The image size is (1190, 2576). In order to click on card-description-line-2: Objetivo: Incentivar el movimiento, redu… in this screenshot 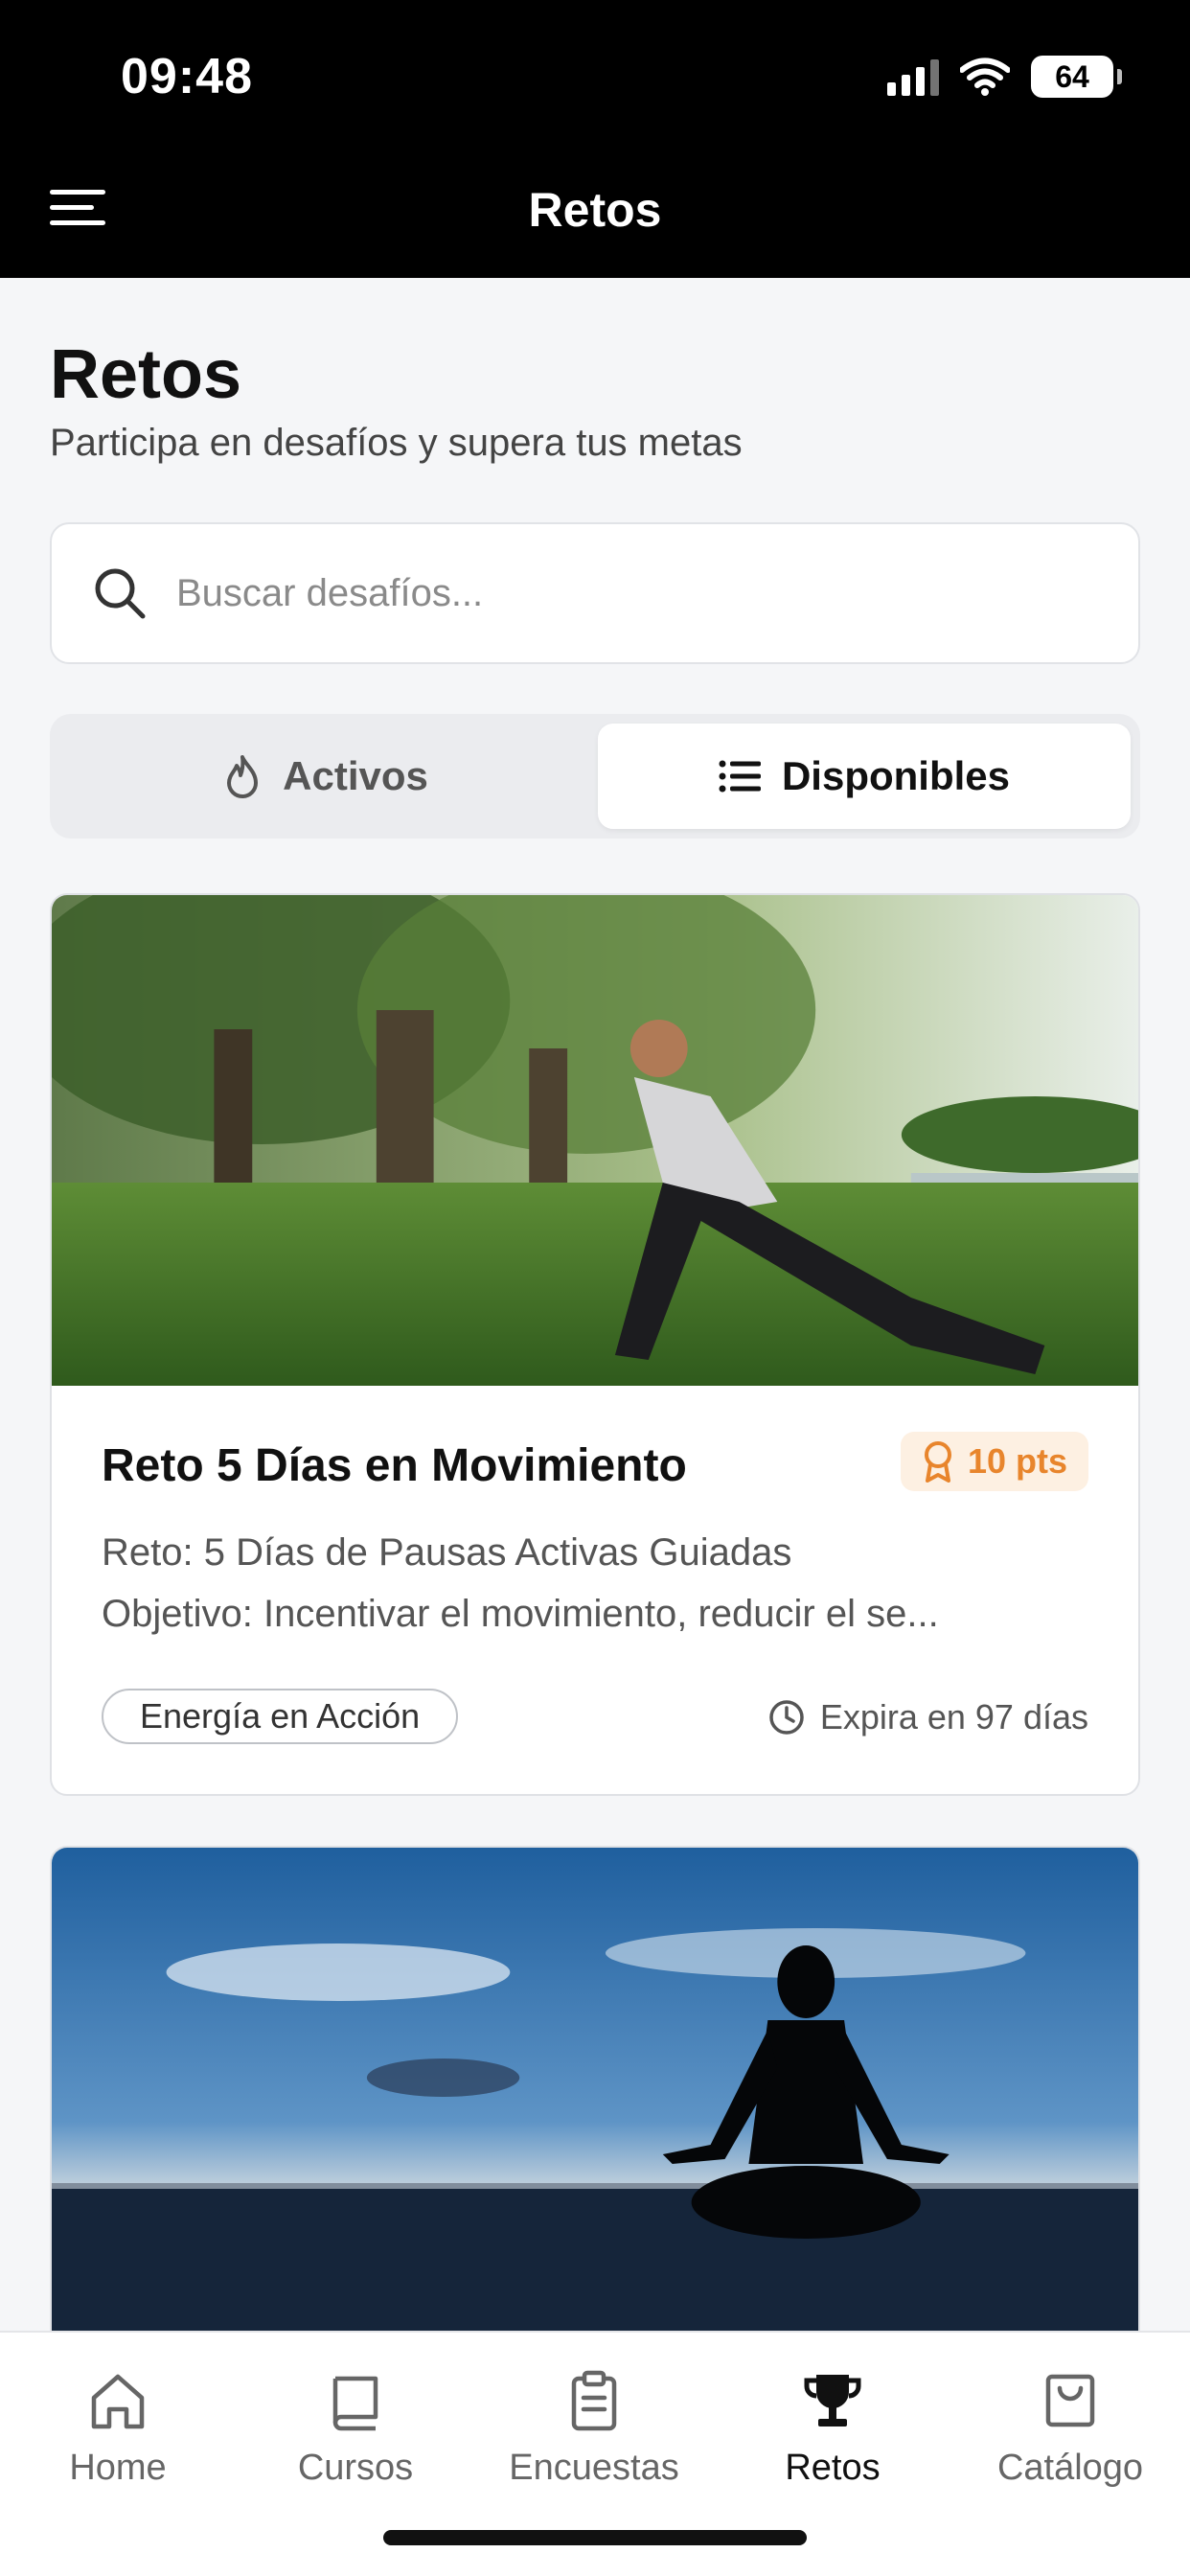, I will do `click(521, 1614)`.